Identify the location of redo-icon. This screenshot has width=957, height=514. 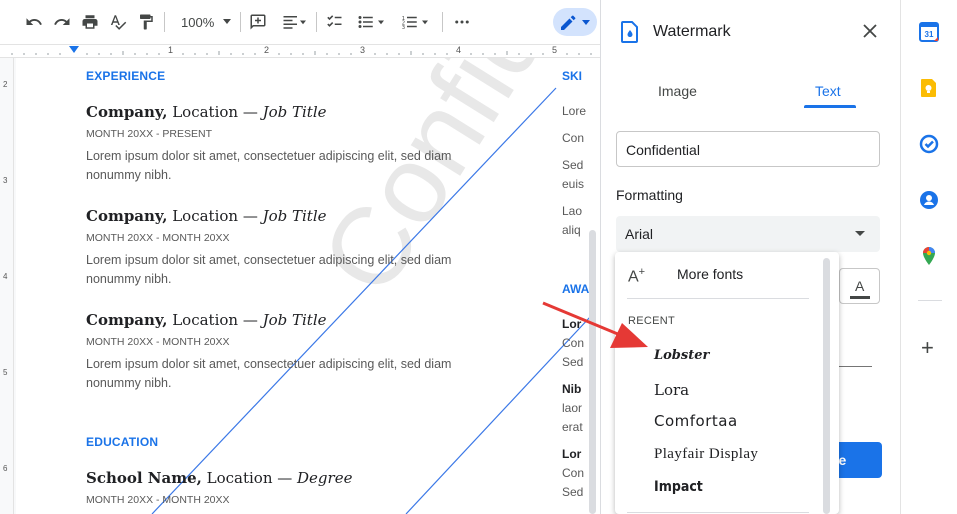
(62, 22).